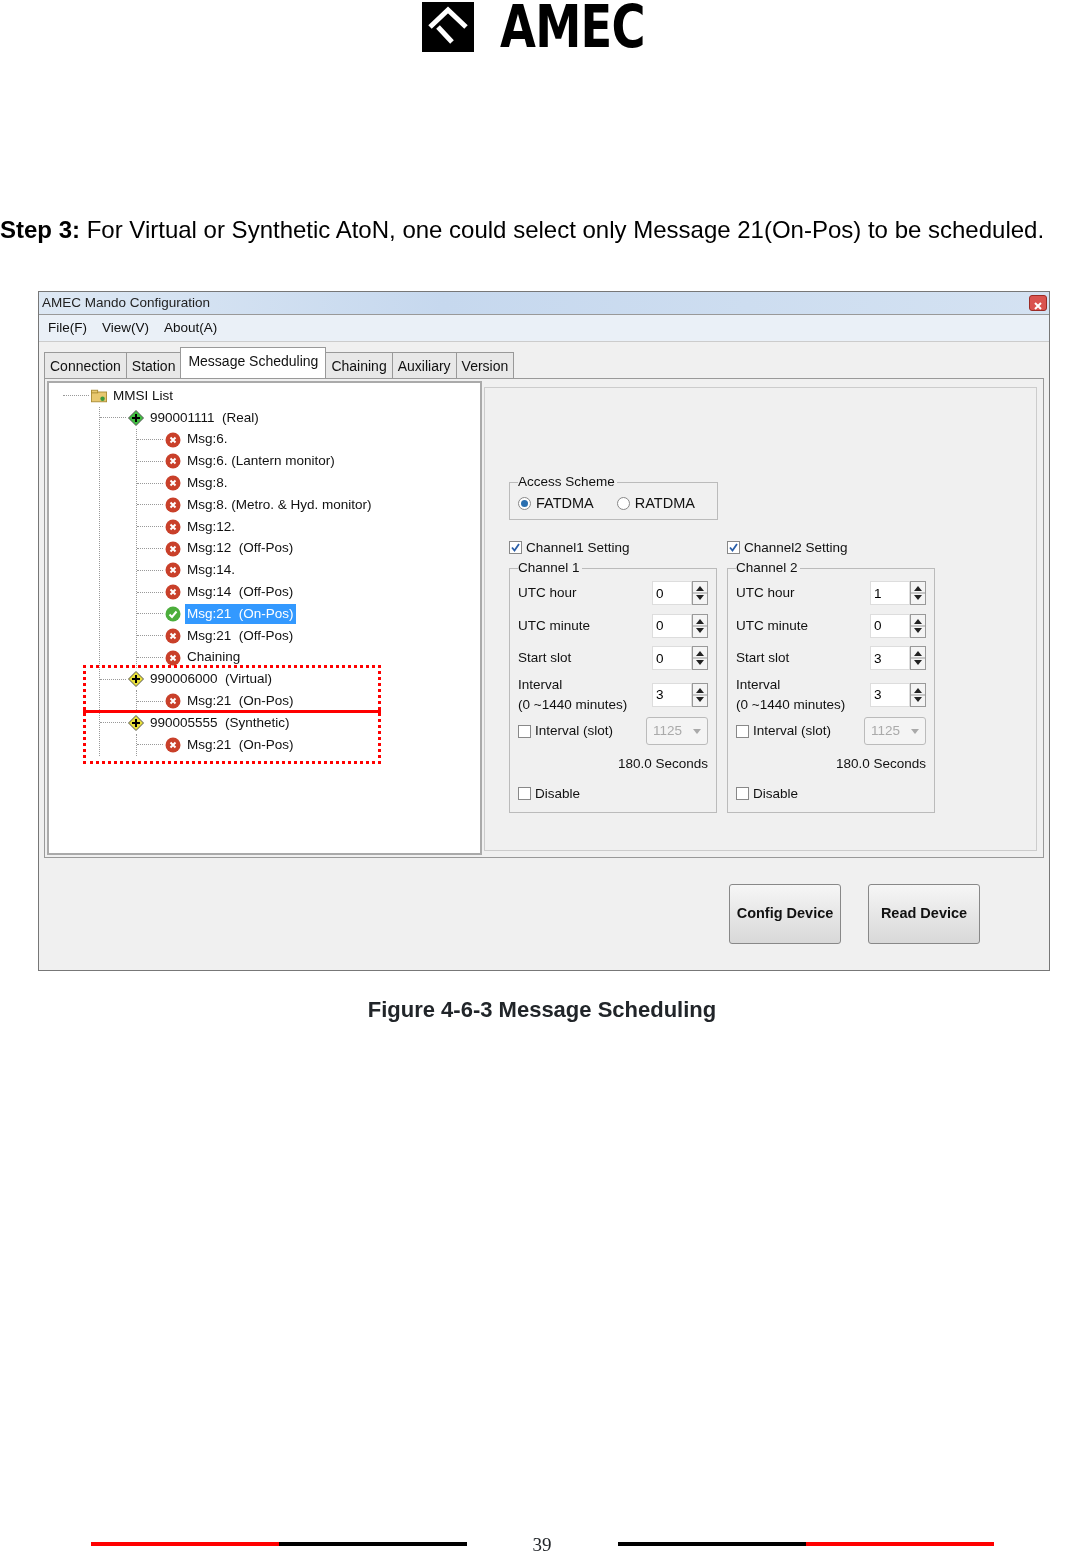 The width and height of the screenshot is (1084, 1557). I want to click on logo-text: AMEC, so click(572, 27).